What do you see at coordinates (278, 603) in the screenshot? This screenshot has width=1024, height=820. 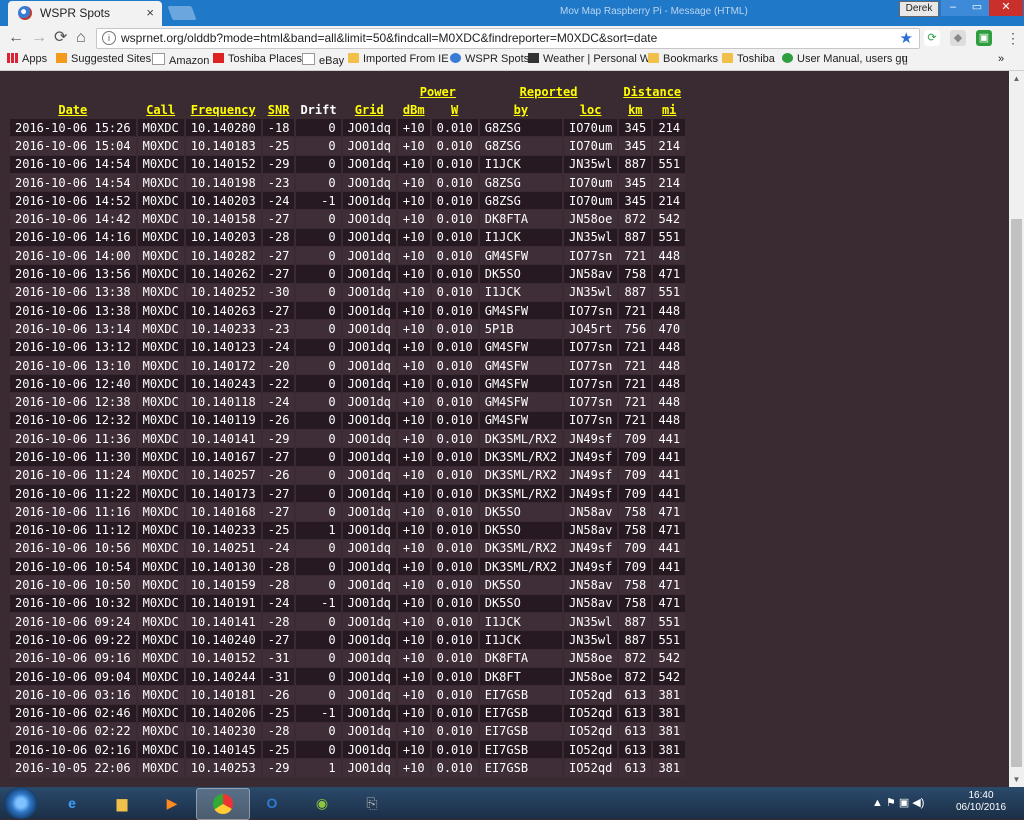 I see `cell-snr: -24` at bounding box center [278, 603].